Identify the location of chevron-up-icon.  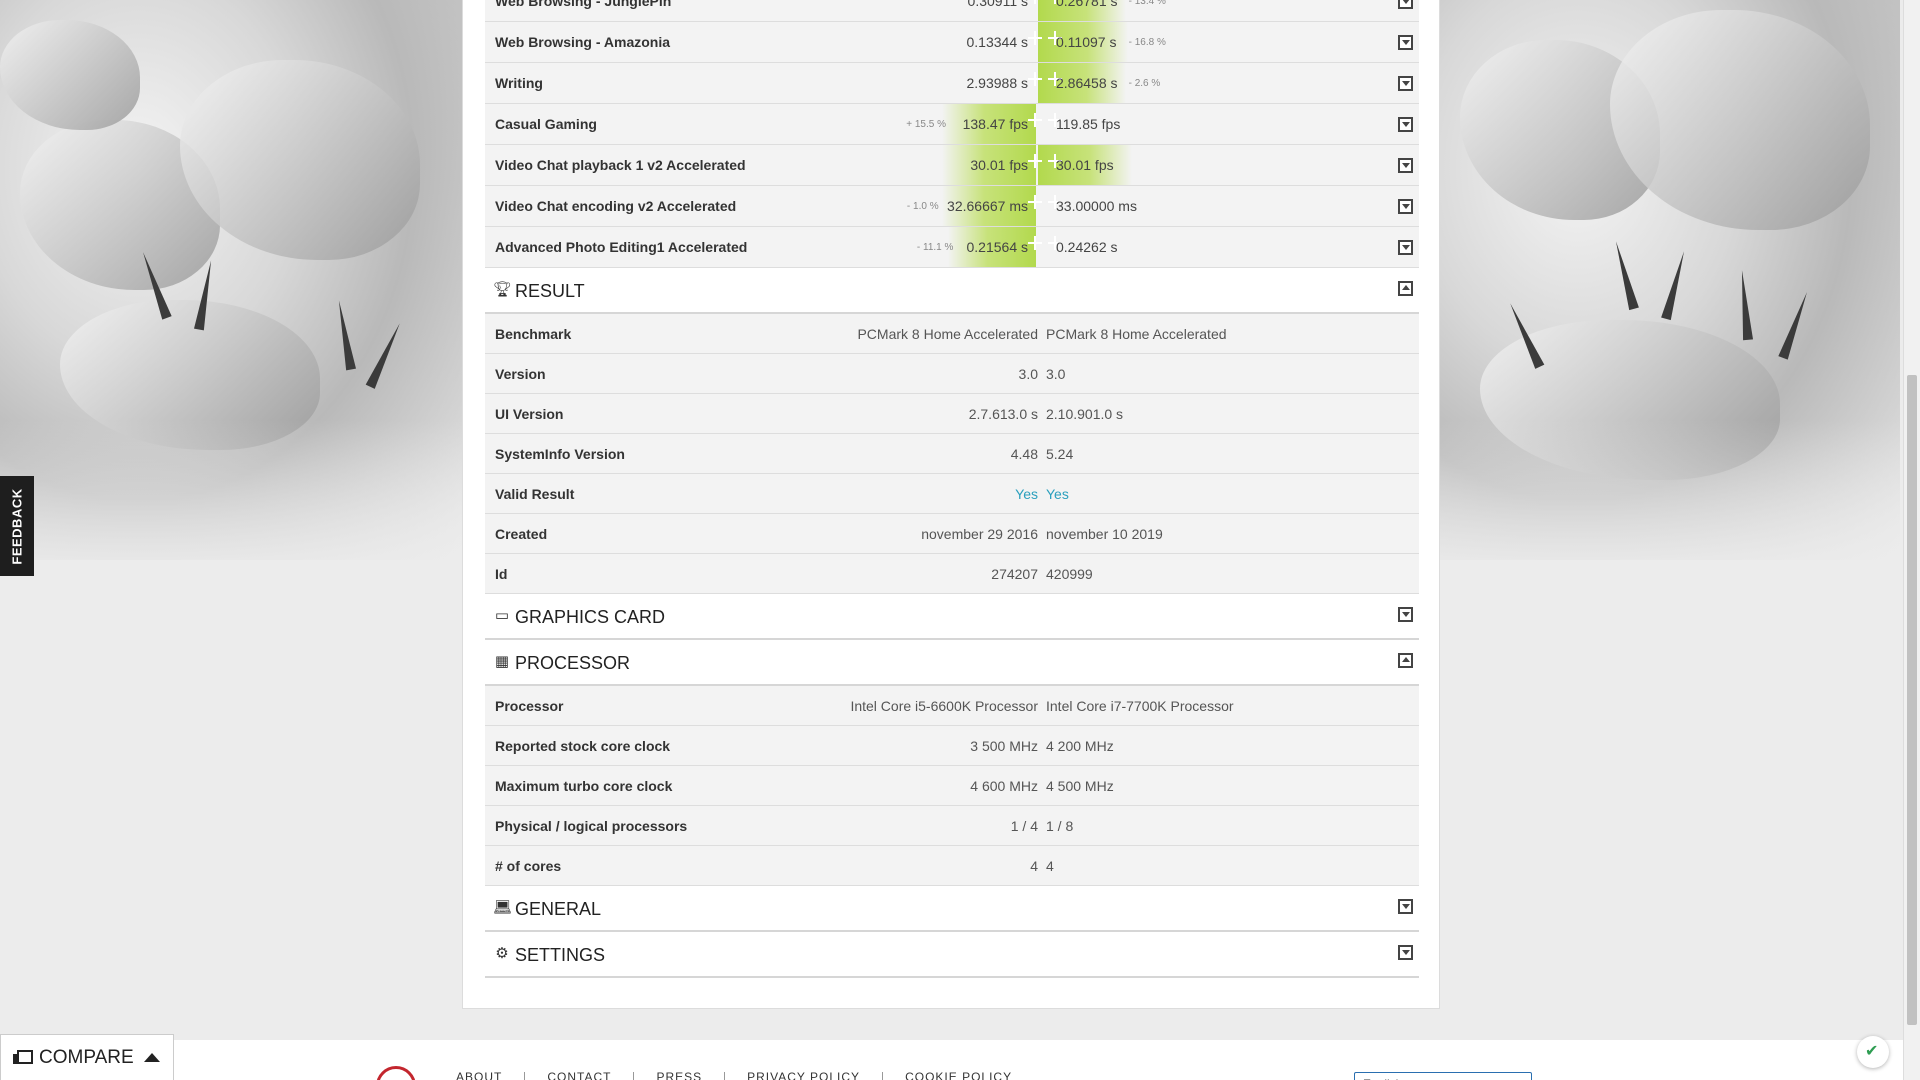
(151, 1057).